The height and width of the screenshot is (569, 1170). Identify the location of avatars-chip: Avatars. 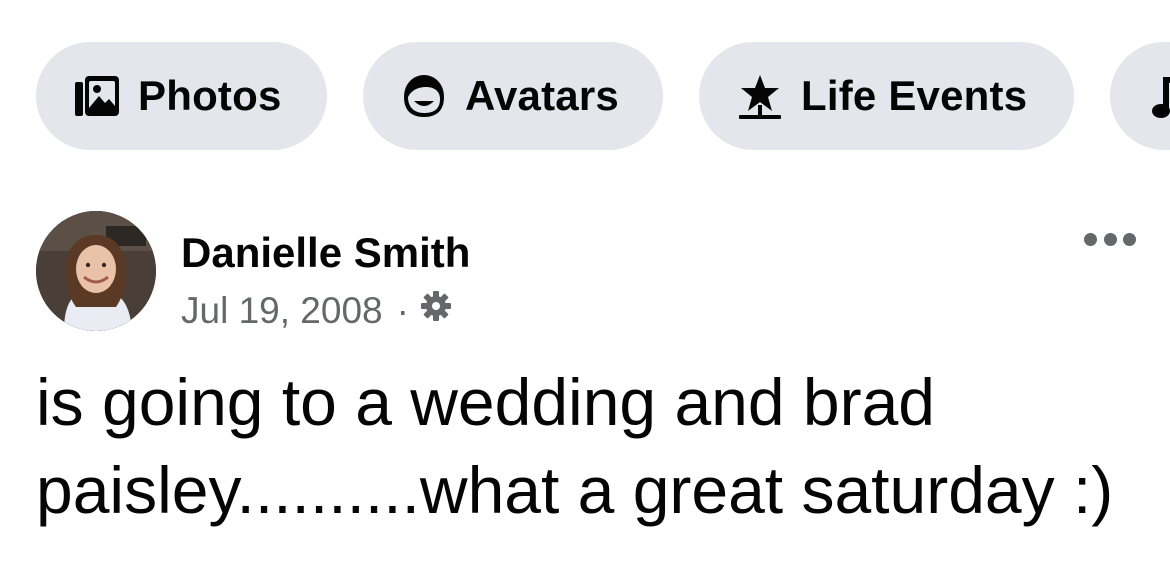
(513, 96).